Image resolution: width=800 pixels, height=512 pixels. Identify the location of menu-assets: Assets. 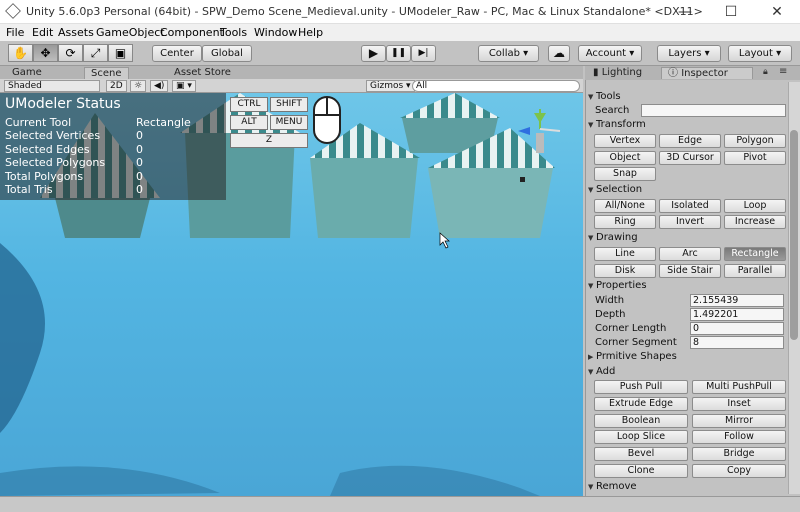
(76, 32).